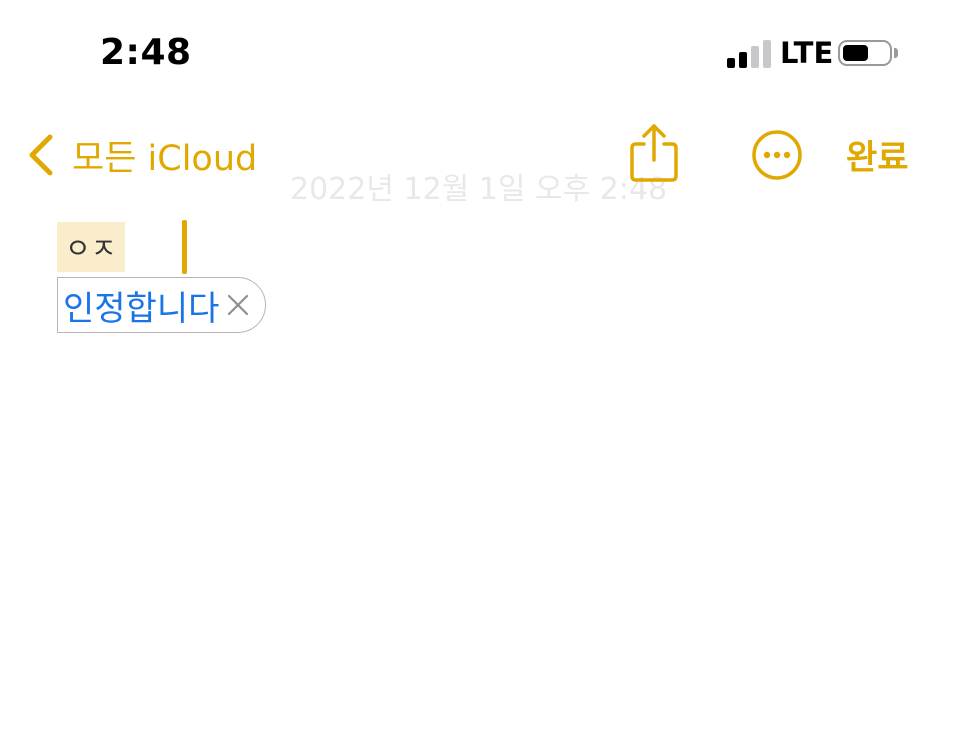 This screenshot has height=742, width=960. I want to click on battery-cap, so click(896, 53).